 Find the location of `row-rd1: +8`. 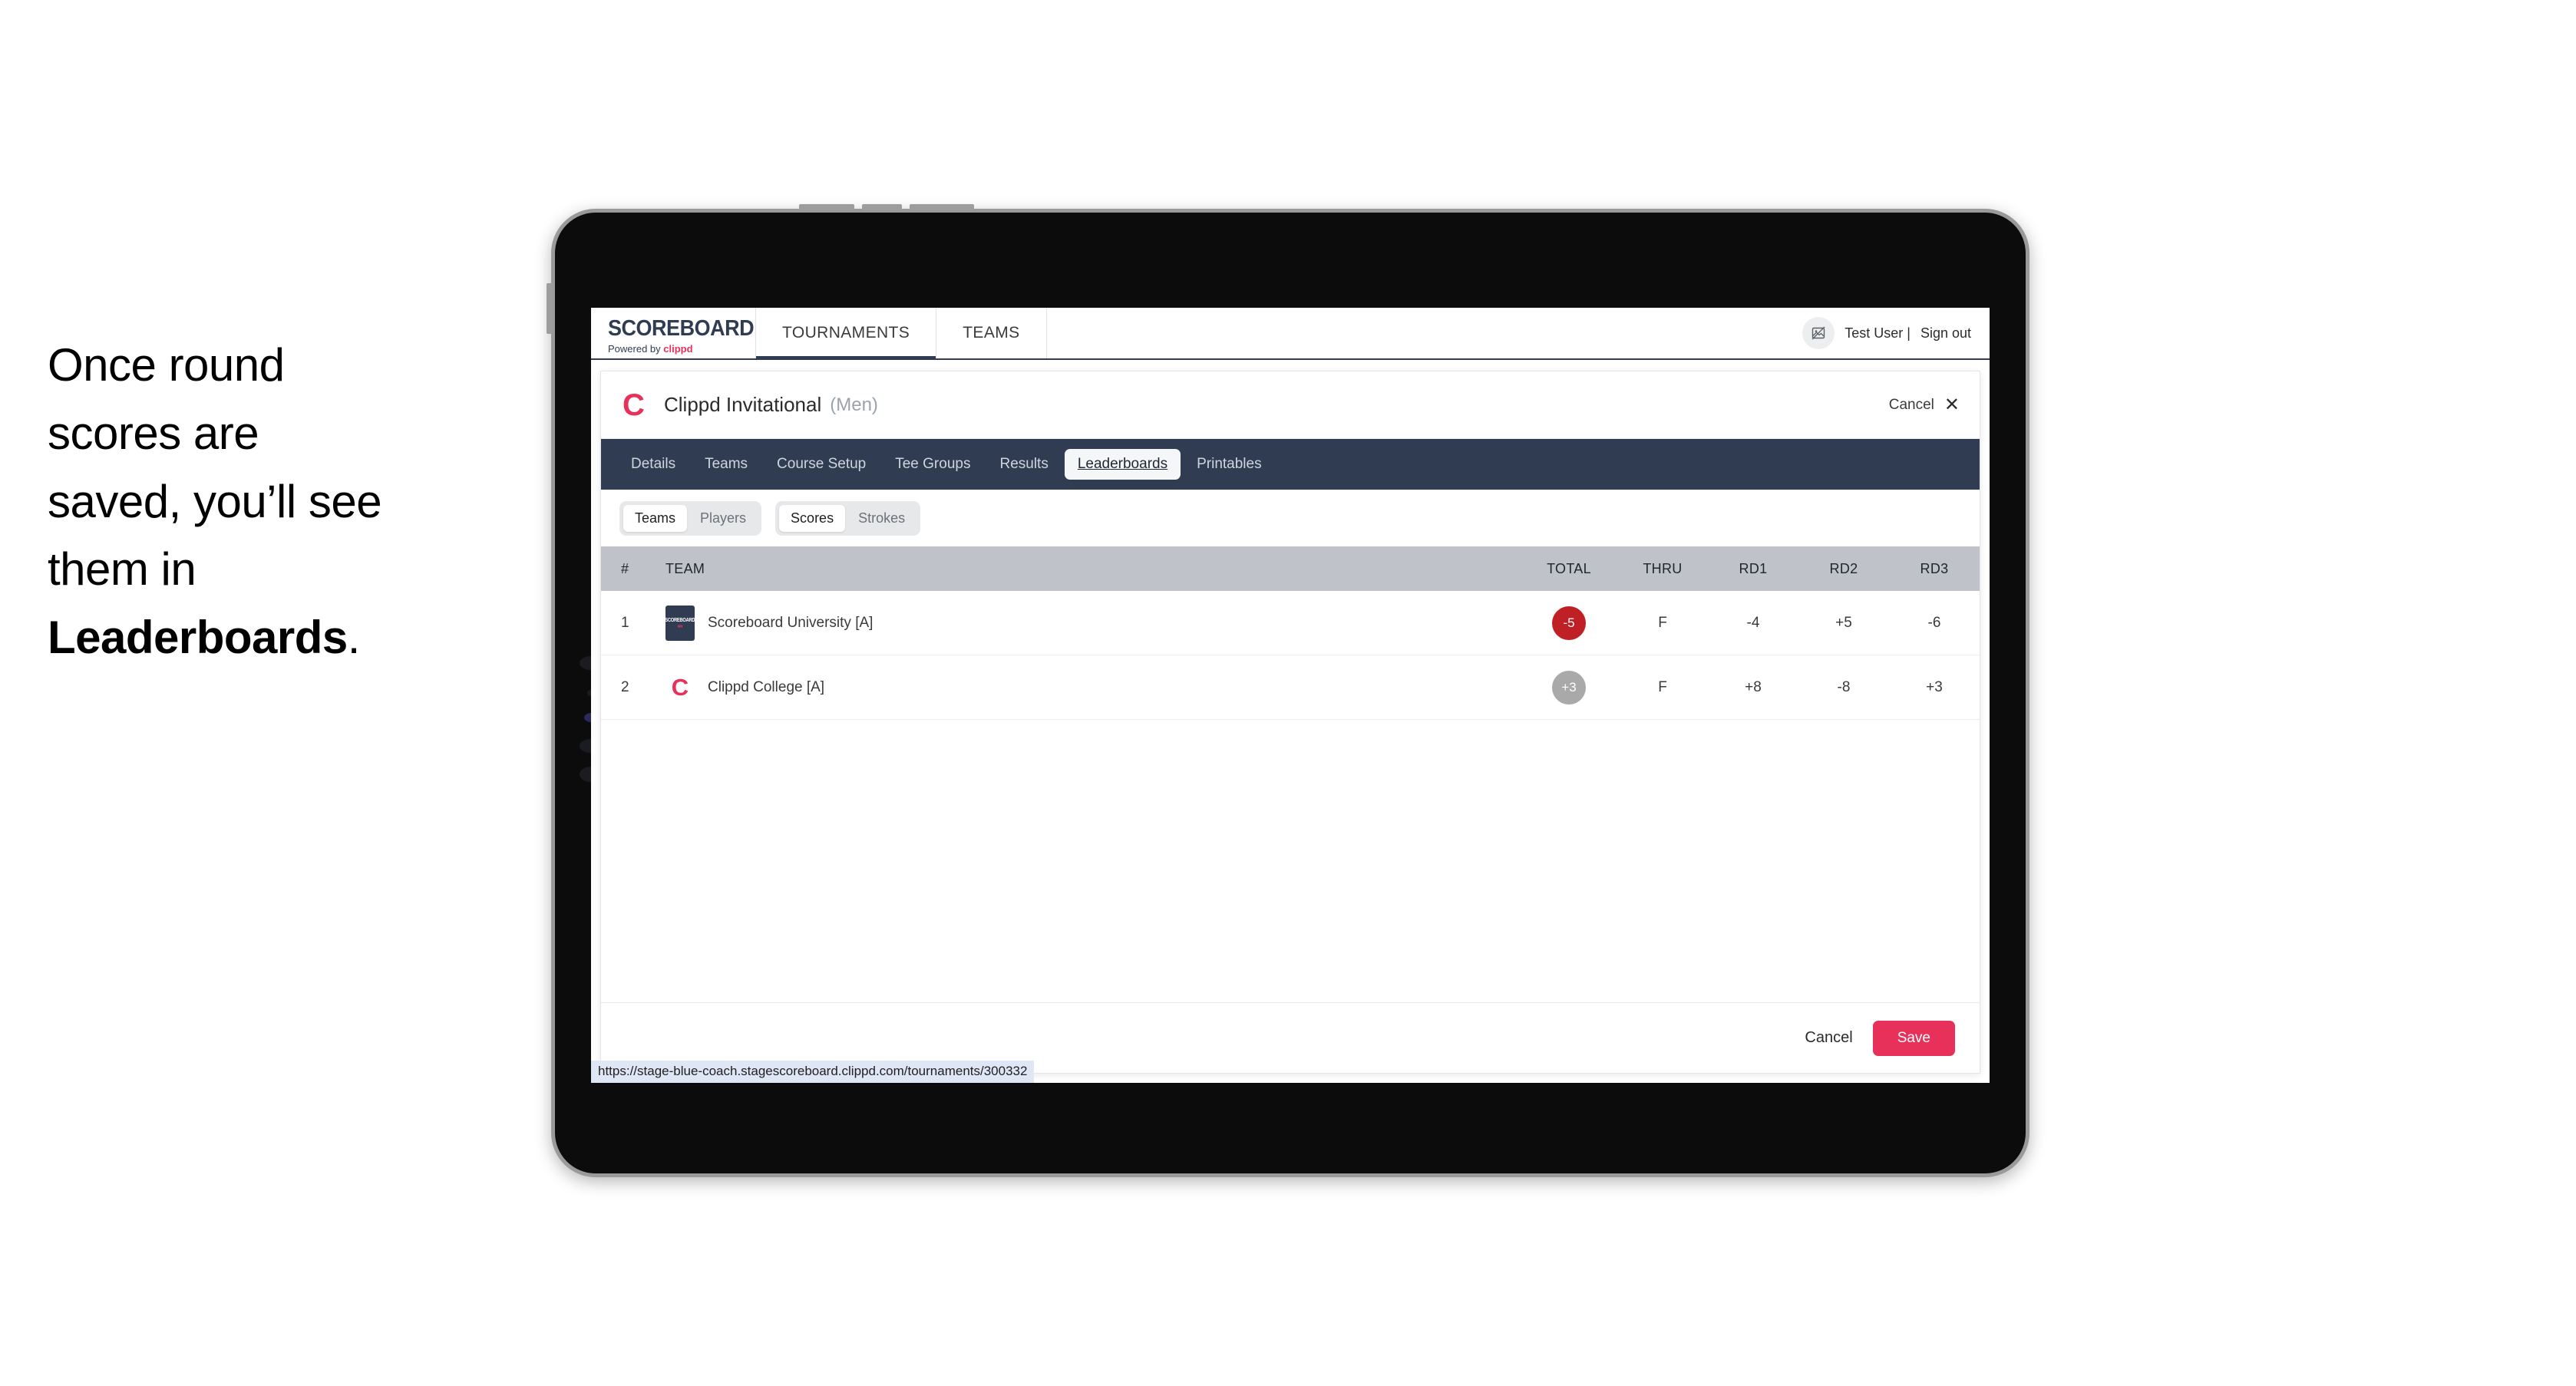

row-rd1: +8 is located at coordinates (1753, 686).